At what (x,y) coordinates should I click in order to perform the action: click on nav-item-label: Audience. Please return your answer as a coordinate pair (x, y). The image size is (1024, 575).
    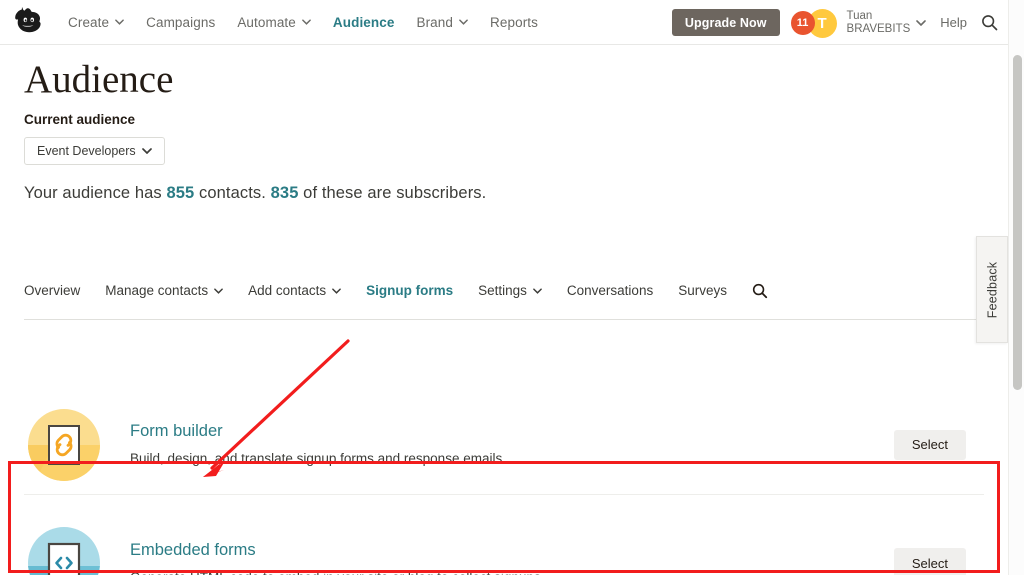
    Looking at the image, I should click on (363, 22).